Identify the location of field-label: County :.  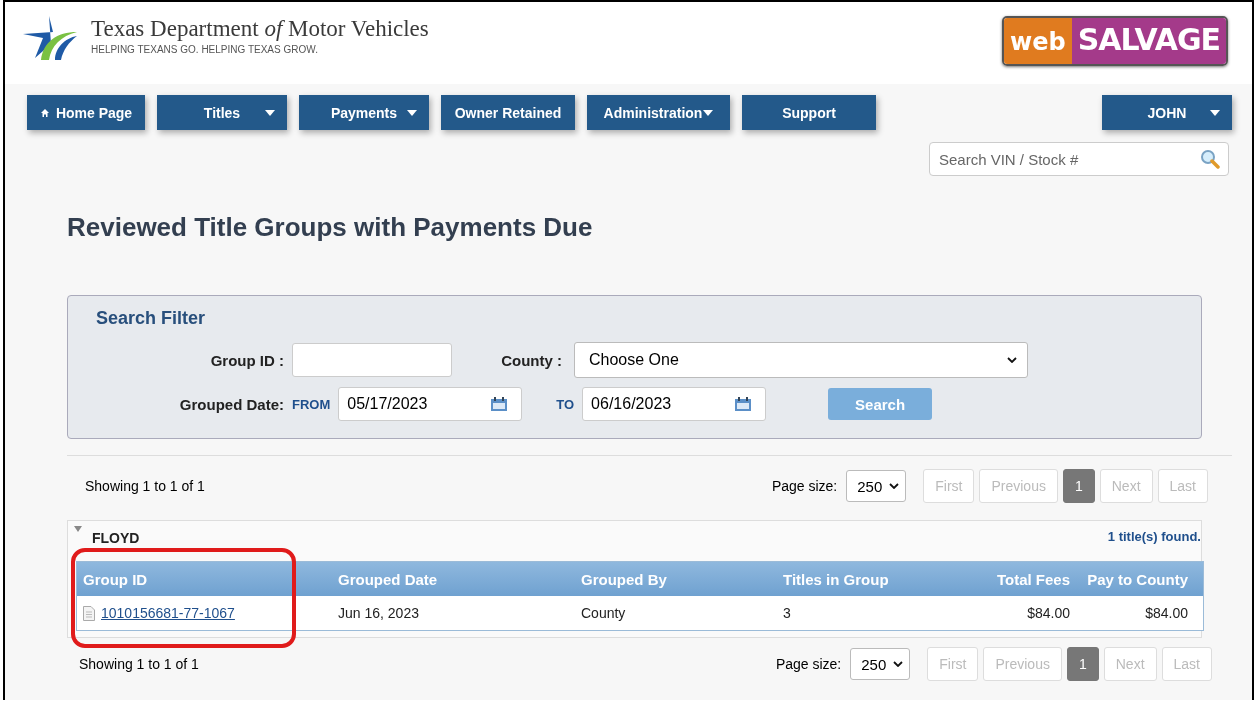
(531, 360).